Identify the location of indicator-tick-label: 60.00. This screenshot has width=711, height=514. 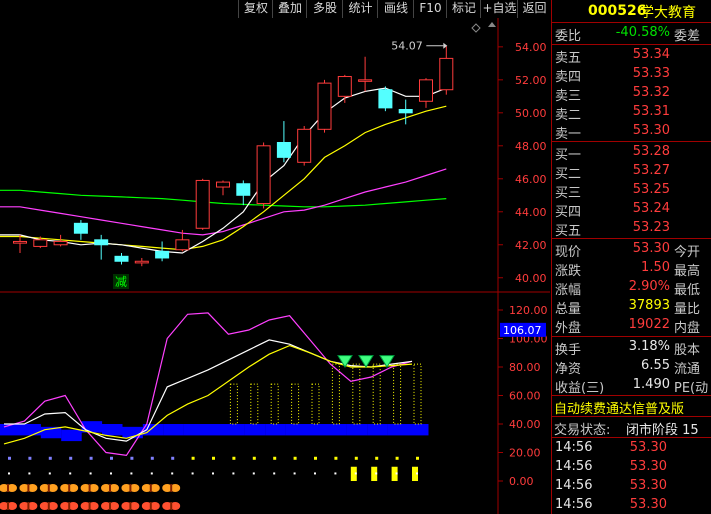
(525, 396).